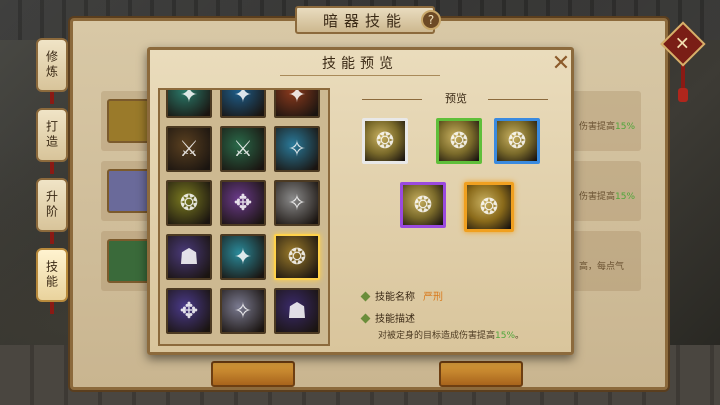 This screenshot has height=405, width=720. What do you see at coordinates (481, 374) in the screenshot?
I see `bottom-button-right` at bounding box center [481, 374].